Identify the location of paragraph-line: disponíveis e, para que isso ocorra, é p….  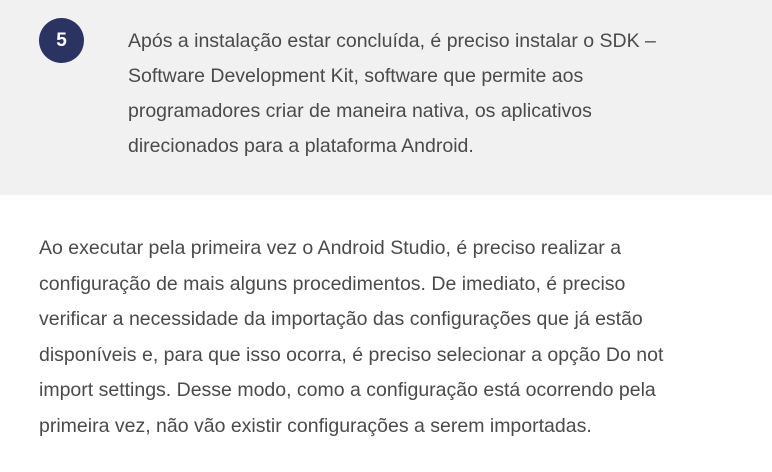
(351, 354).